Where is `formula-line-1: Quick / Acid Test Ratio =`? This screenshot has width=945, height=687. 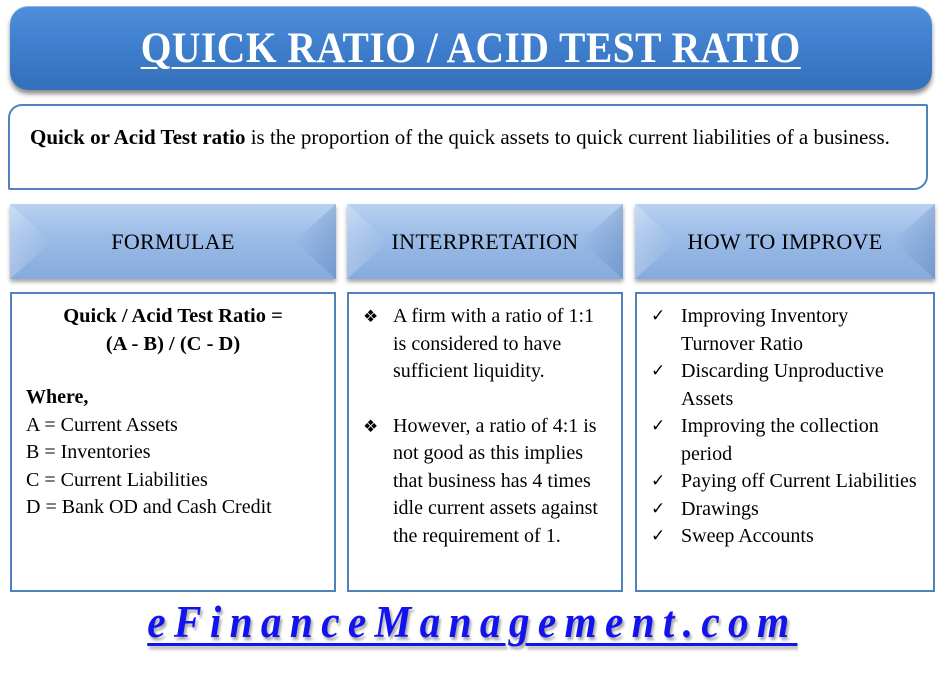 formula-line-1: Quick / Acid Test Ratio = is located at coordinates (173, 316).